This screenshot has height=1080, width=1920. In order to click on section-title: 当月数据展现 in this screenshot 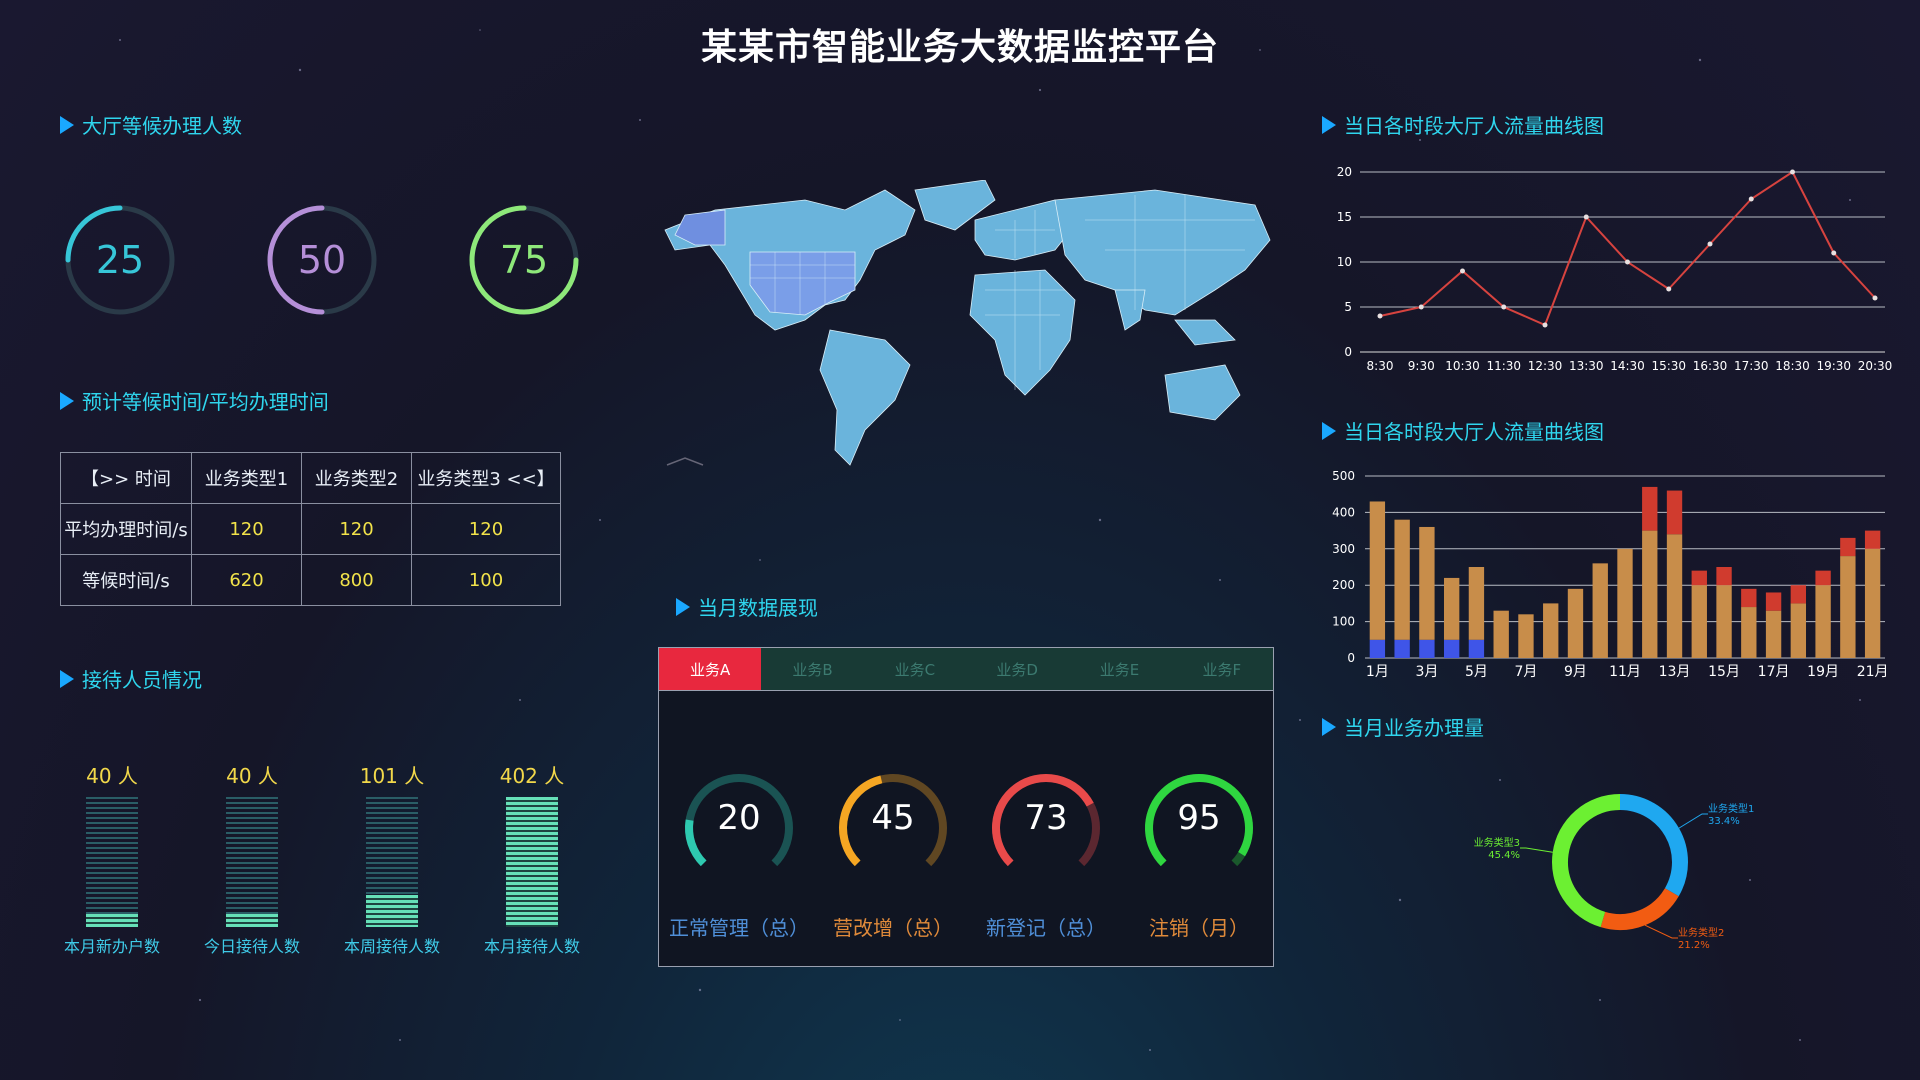, I will do `click(758, 608)`.